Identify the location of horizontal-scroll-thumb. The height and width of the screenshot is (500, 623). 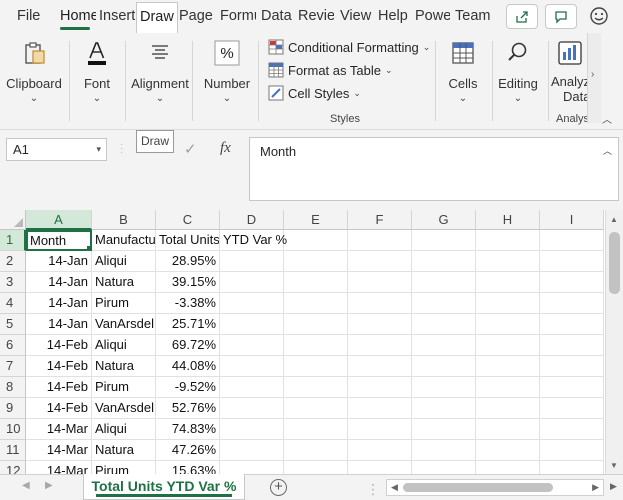
(478, 487).